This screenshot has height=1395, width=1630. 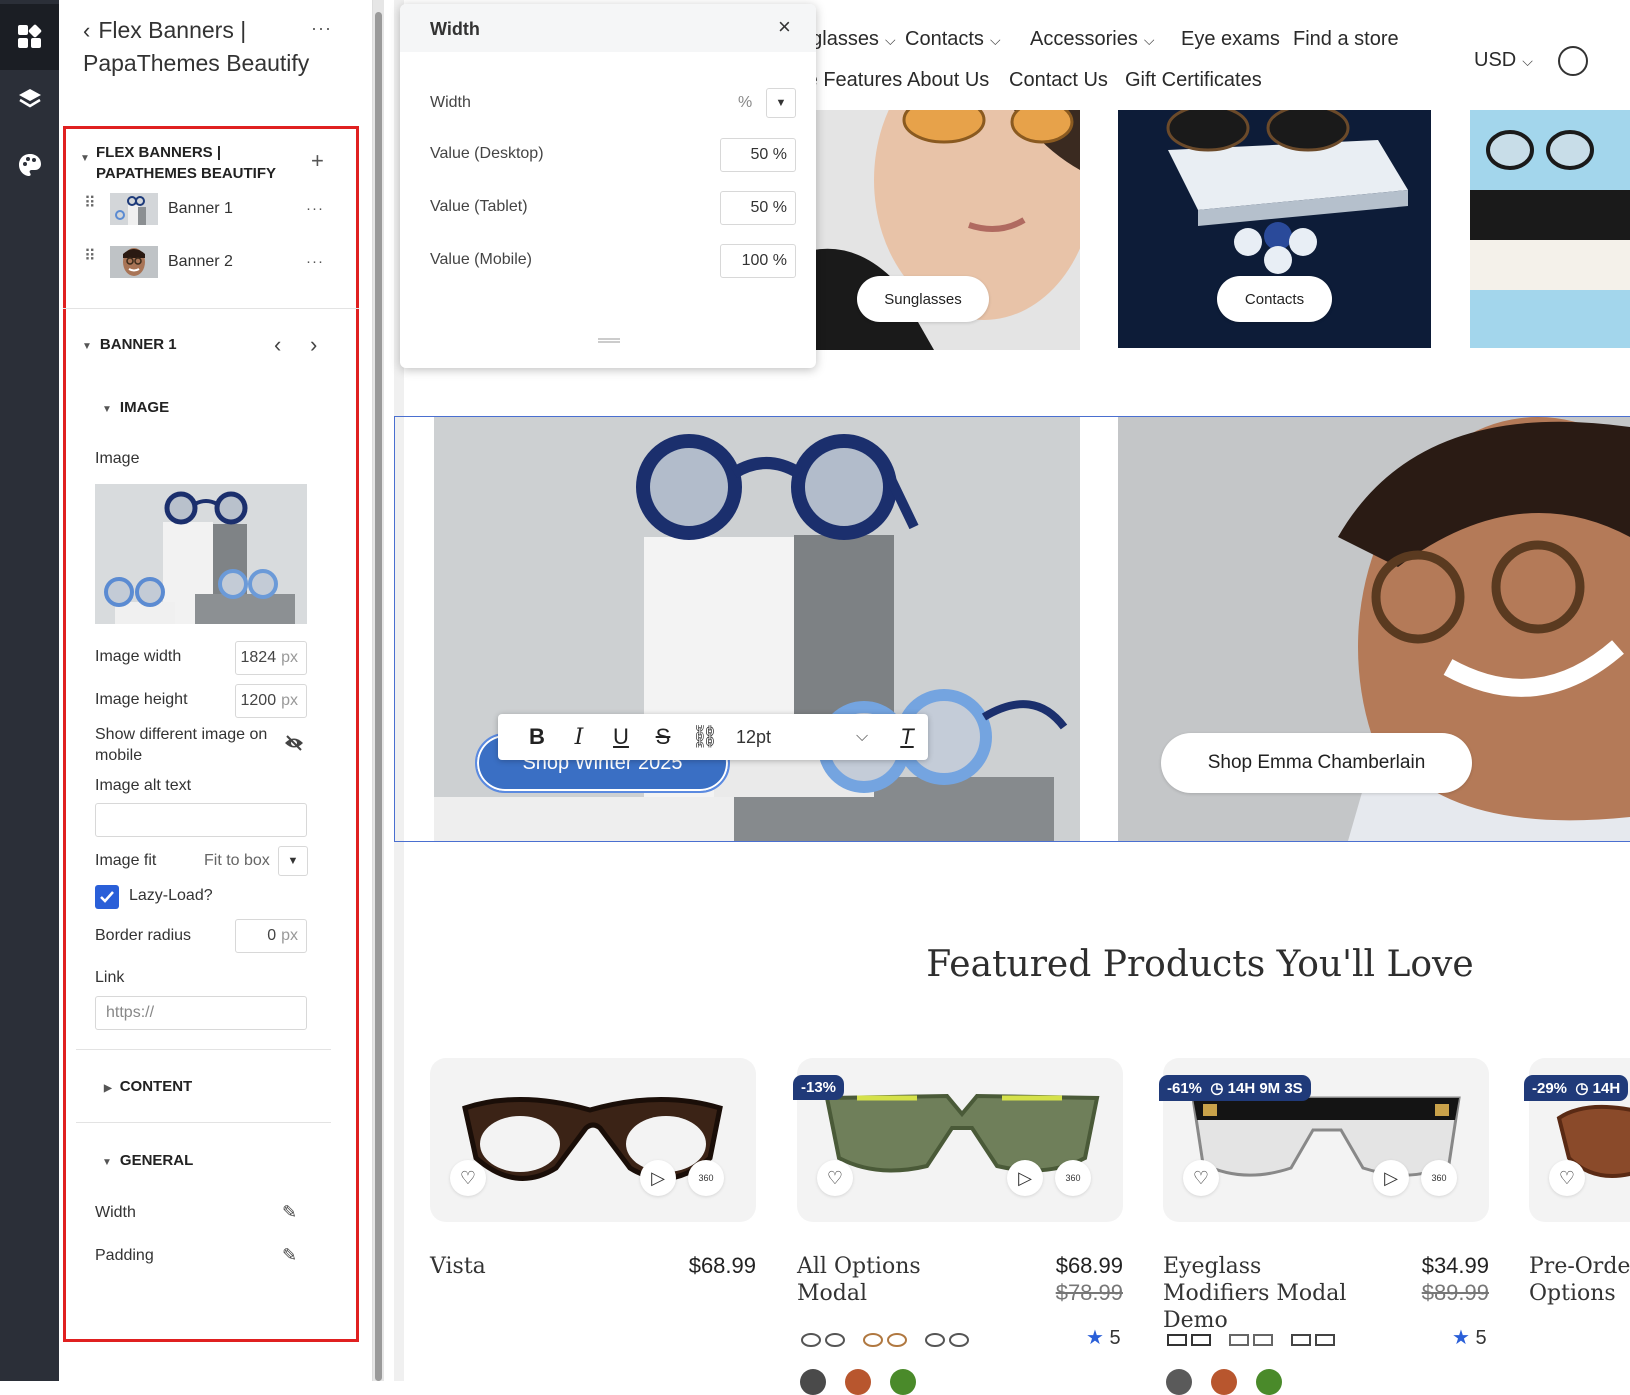 What do you see at coordinates (201, 1013) in the screenshot?
I see `link-input: https://` at bounding box center [201, 1013].